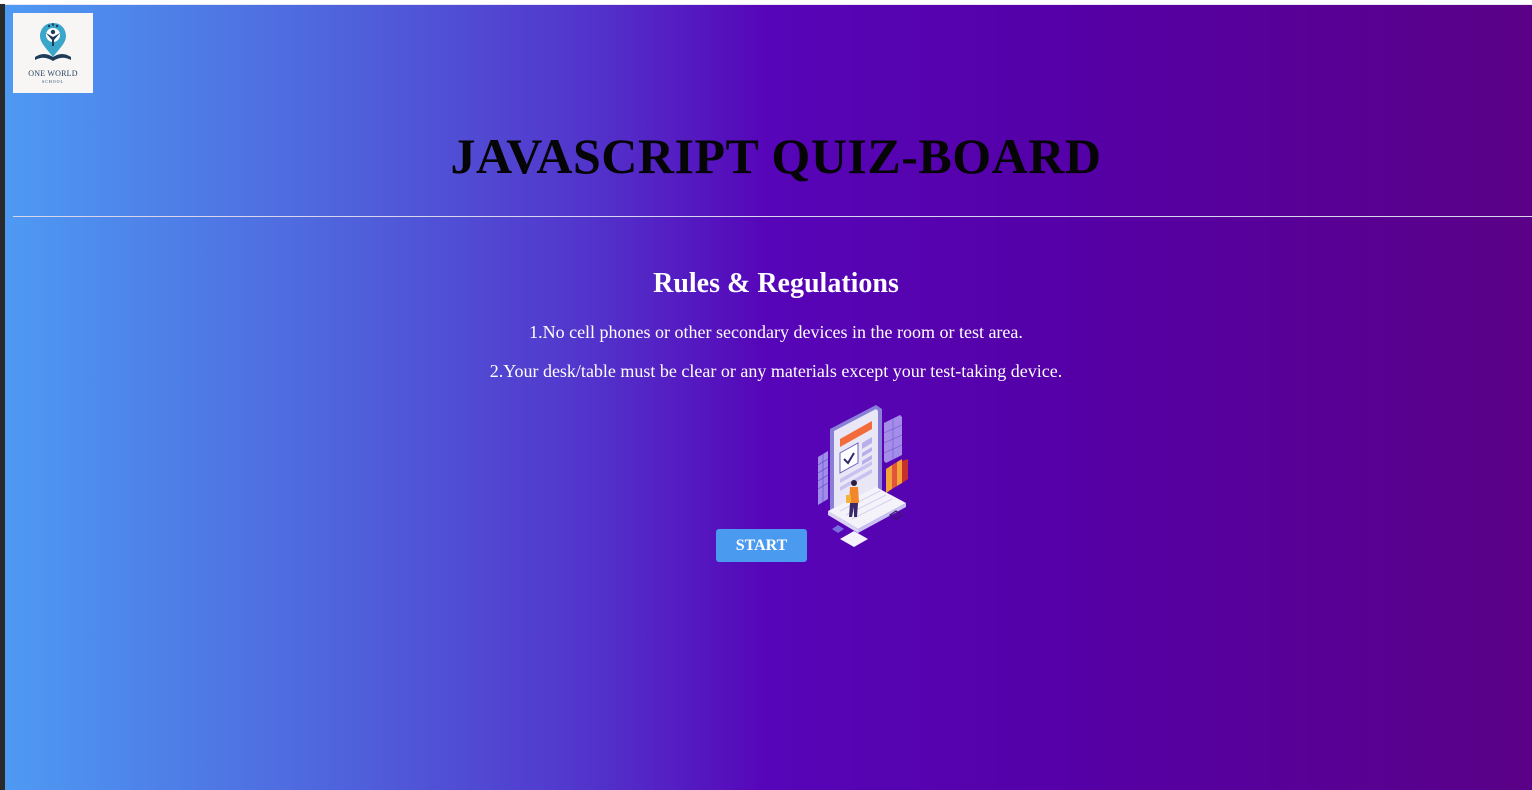  Describe the element at coordinates (862, 476) in the screenshot. I see `computer-test-illustration` at that location.